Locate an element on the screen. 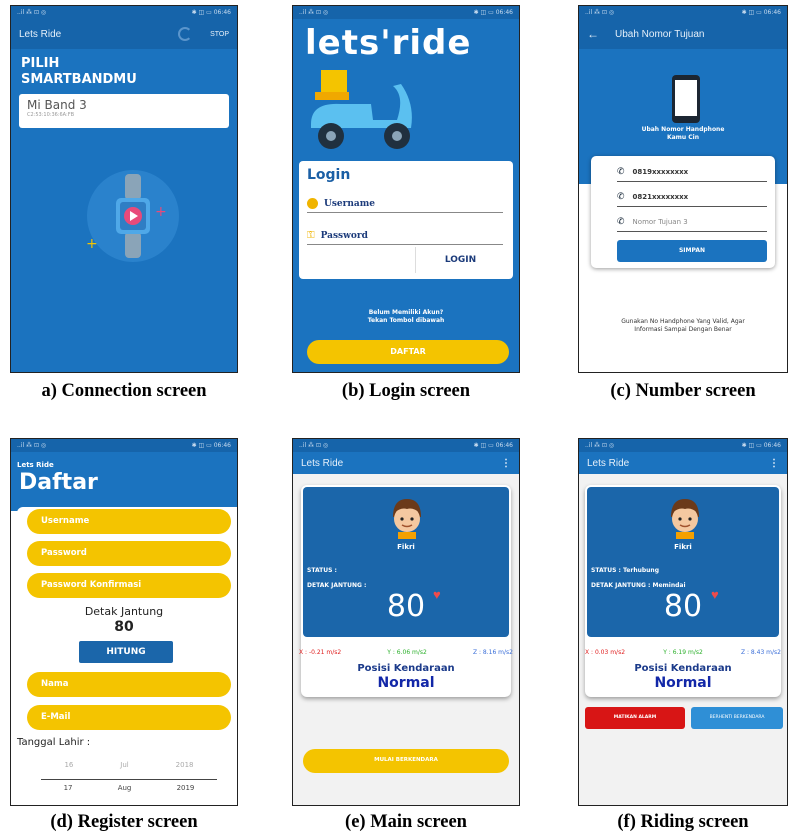 This screenshot has width=795, height=838. device-list-item: Mi Band 3 C2:53:10:36:6A:FB is located at coordinates (124, 111).